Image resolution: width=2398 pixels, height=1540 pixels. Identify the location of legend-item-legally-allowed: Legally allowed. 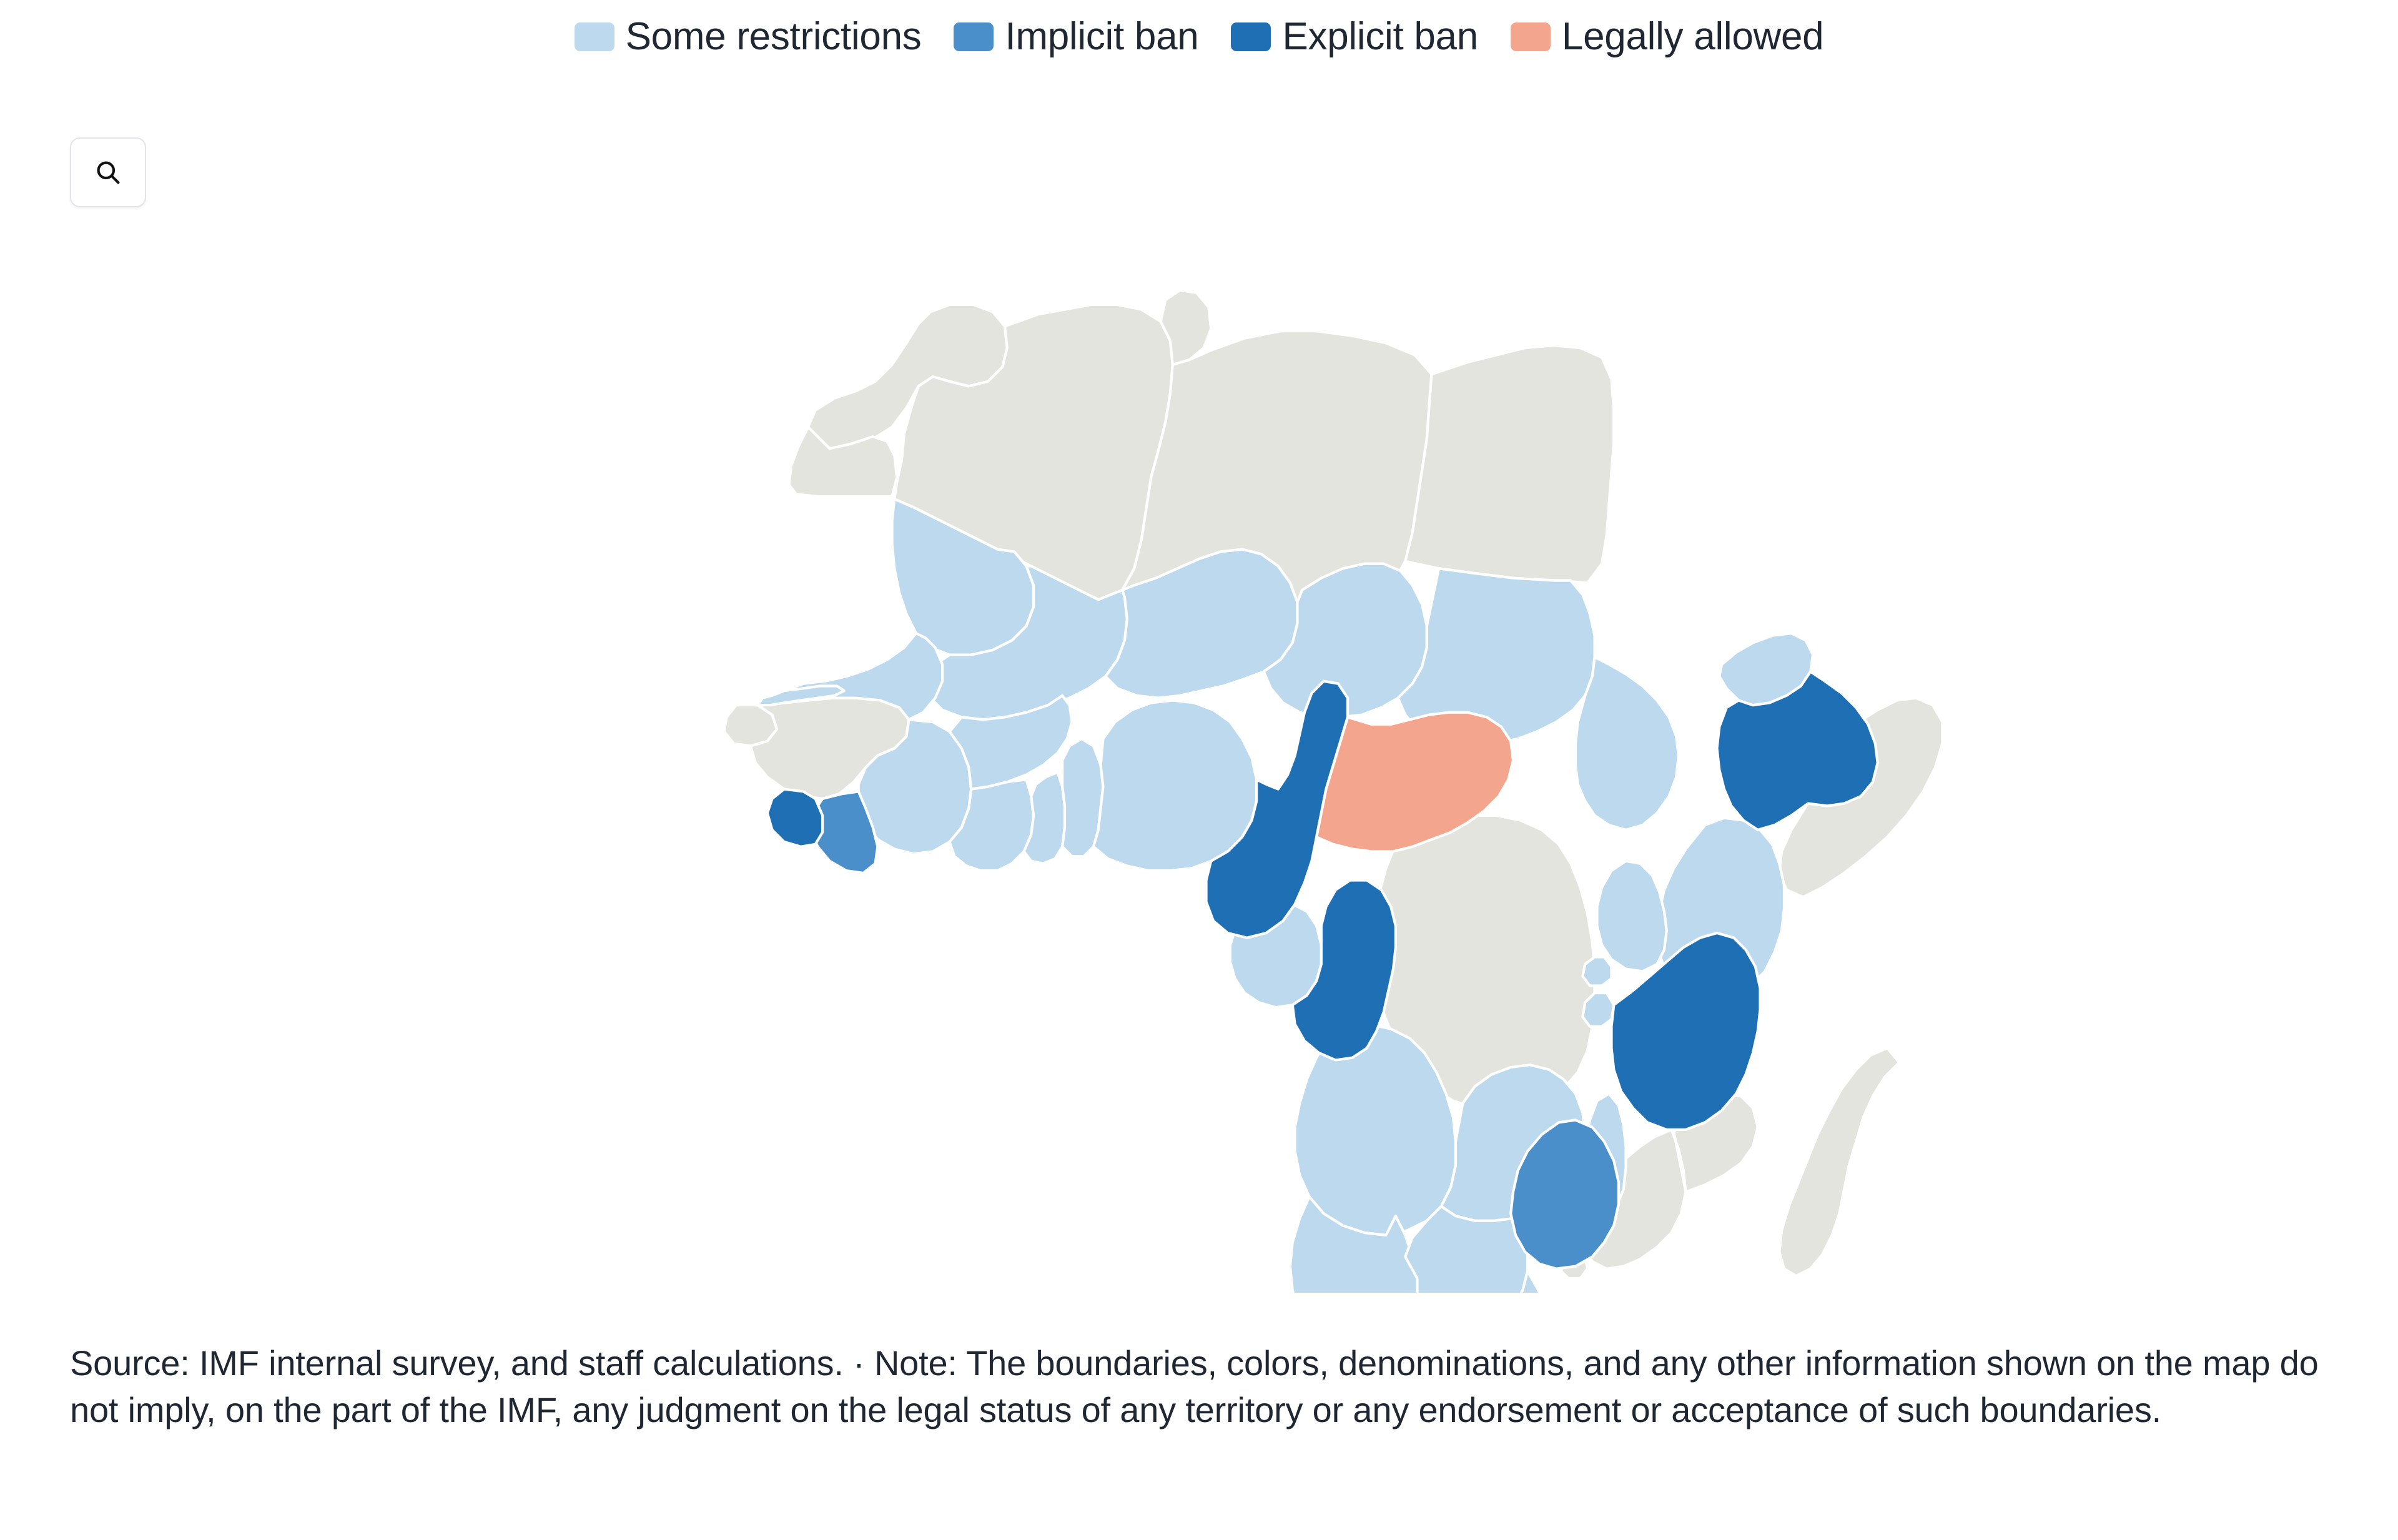
(1667, 36).